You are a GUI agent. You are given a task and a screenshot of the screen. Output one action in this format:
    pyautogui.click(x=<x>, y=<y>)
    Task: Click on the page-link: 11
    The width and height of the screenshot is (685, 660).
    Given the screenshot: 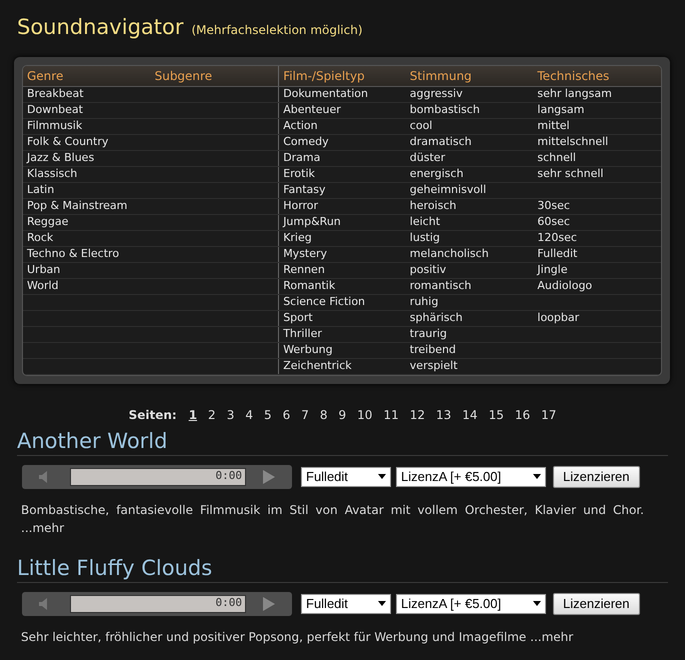 What is the action you would take?
    pyautogui.click(x=391, y=415)
    